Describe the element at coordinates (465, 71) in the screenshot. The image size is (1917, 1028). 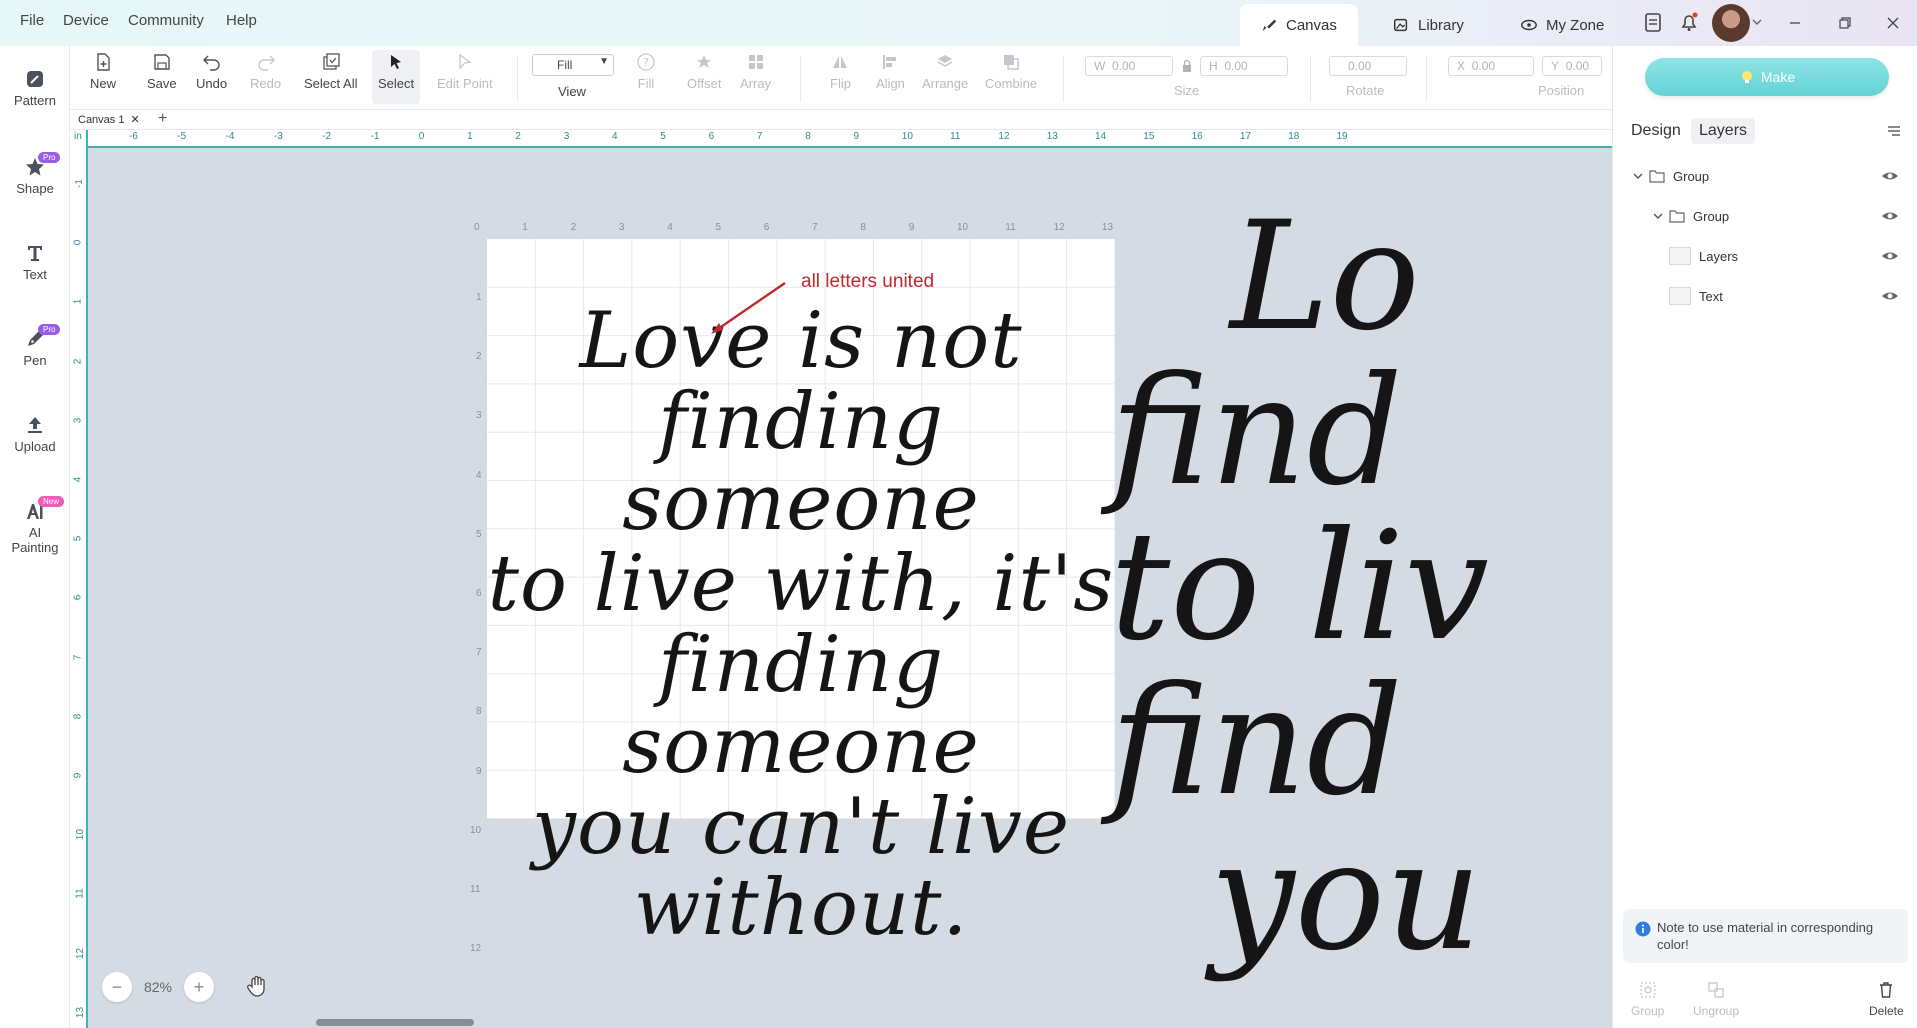
I see `edit-point-button: Edit Point` at that location.